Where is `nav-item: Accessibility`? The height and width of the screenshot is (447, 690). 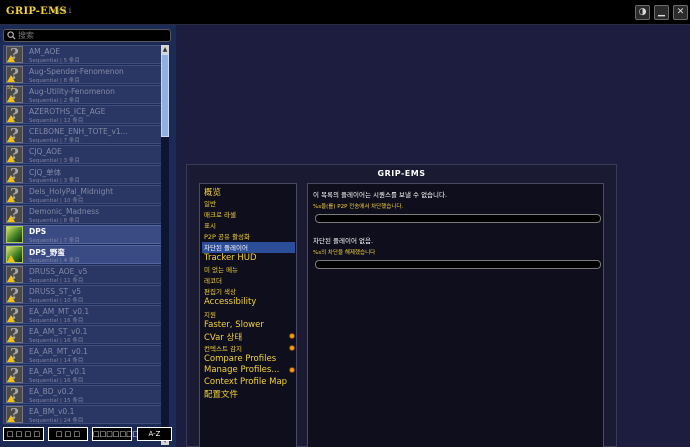 nav-item: Accessibility is located at coordinates (248, 303).